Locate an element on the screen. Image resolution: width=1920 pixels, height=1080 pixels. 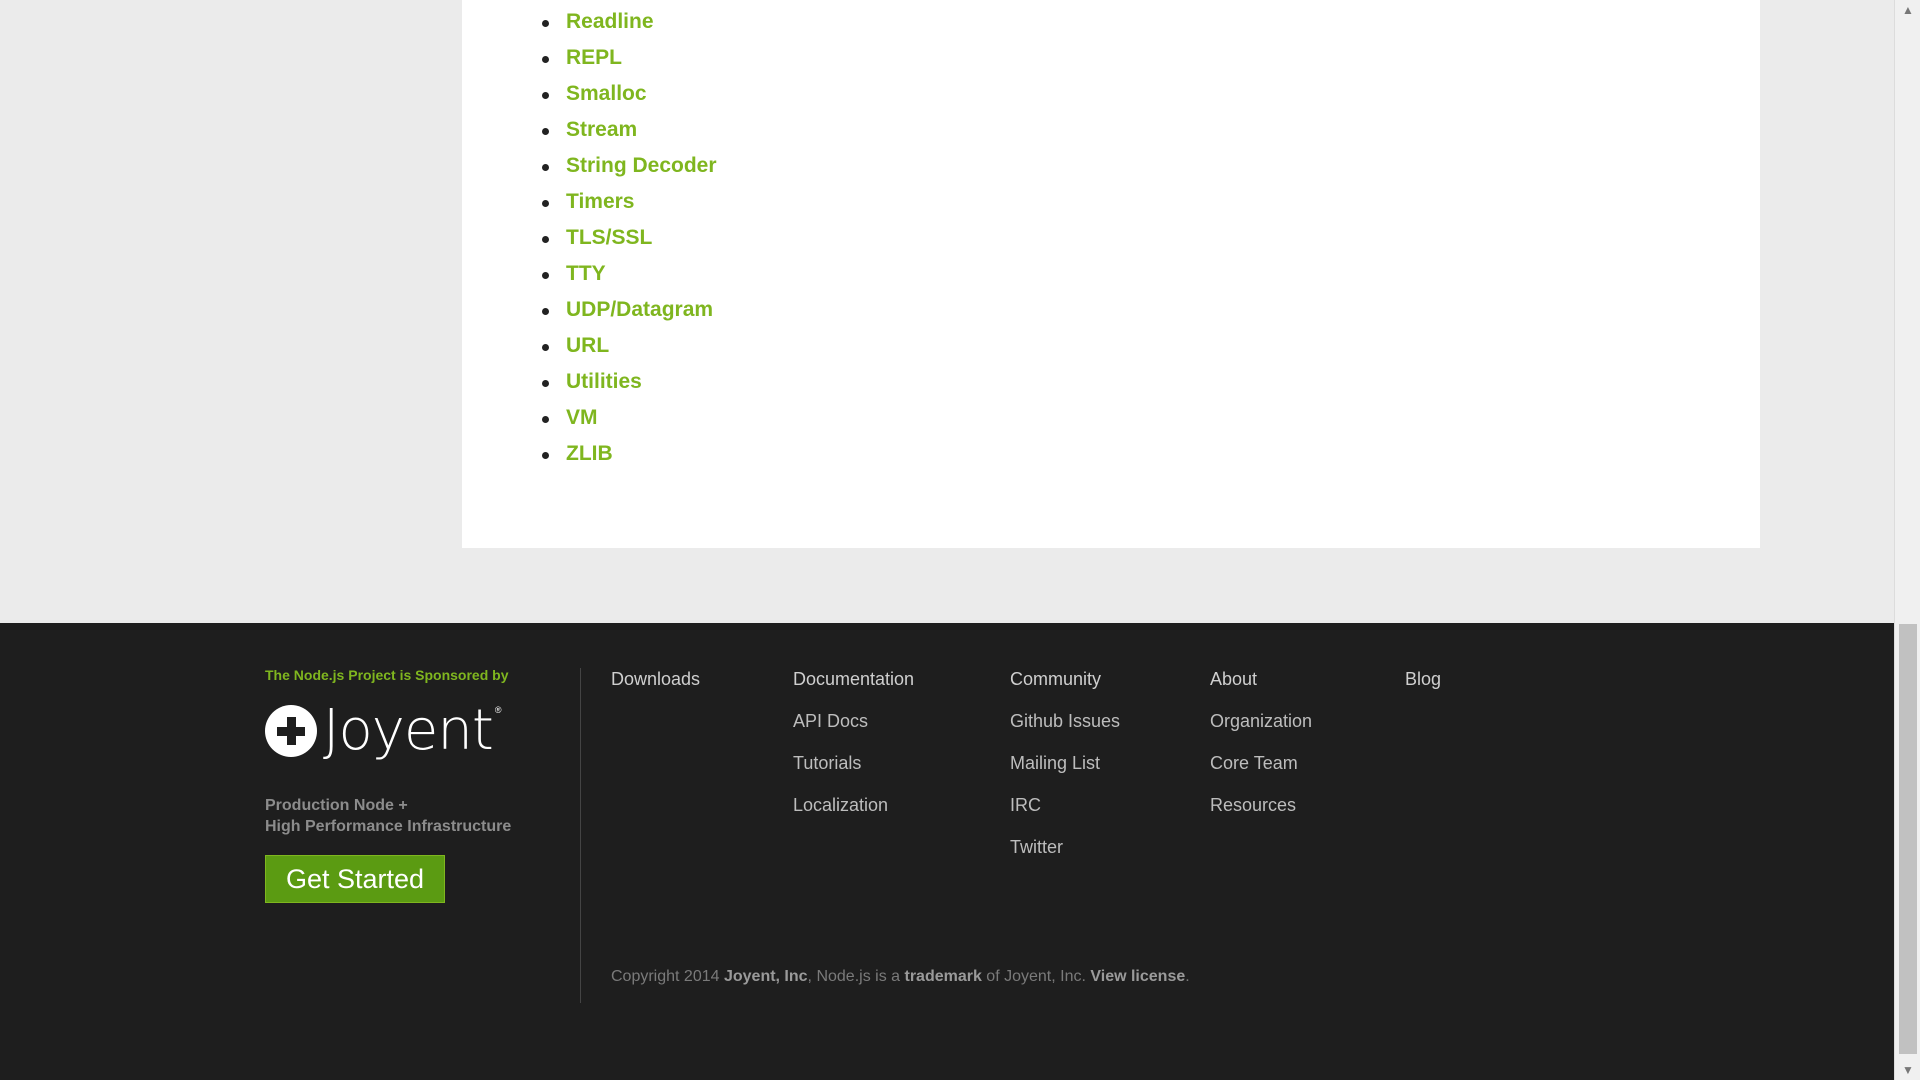
api-link-udp-datagram: UDP/Datagram is located at coordinates (639, 310).